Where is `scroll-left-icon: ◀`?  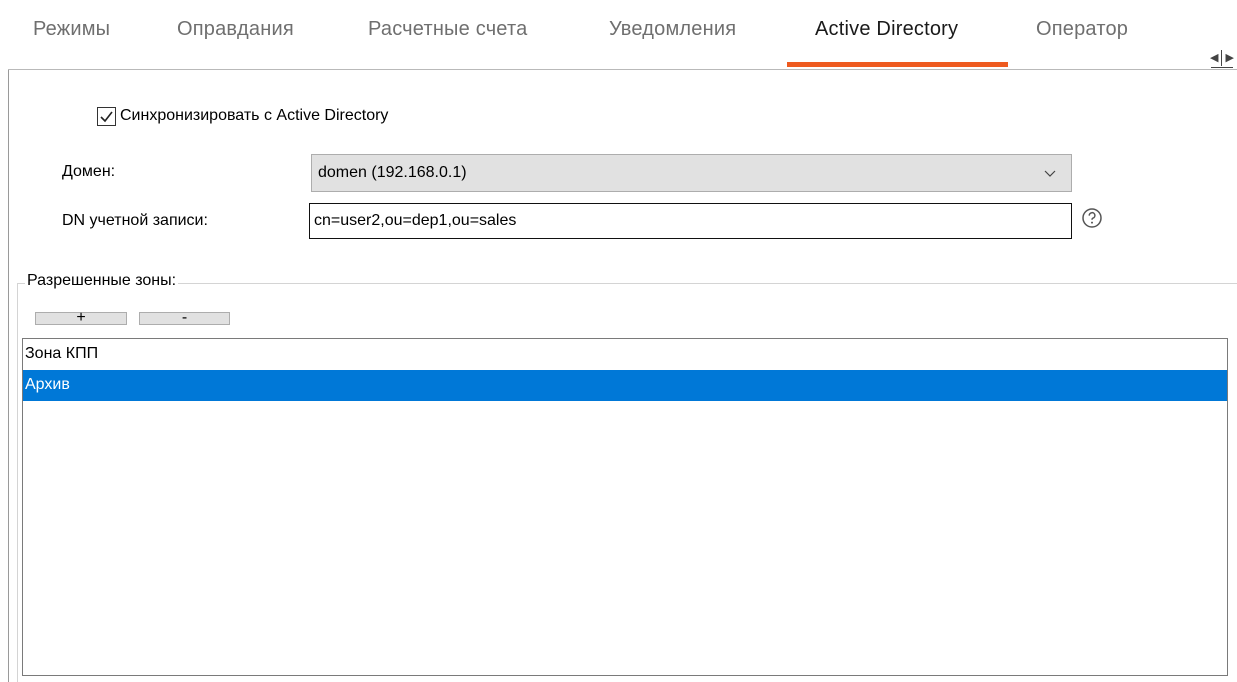 scroll-left-icon: ◀ is located at coordinates (1214, 58).